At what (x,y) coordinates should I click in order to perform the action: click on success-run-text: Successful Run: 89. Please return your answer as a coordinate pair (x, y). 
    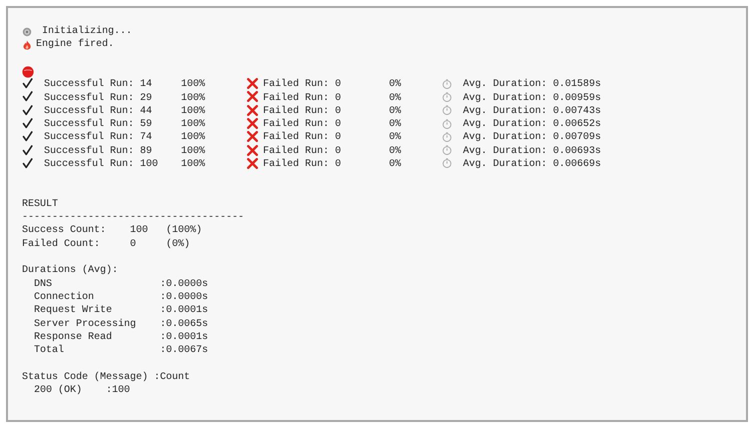
    Looking at the image, I should click on (99, 151).